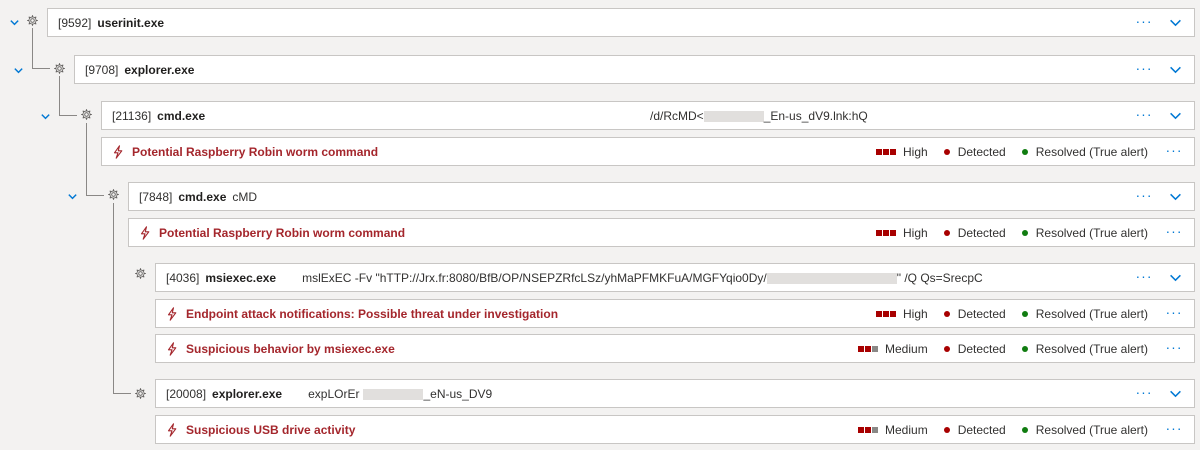 This screenshot has height=450, width=1200. I want to click on expand-toggle-userinit, so click(14, 22).